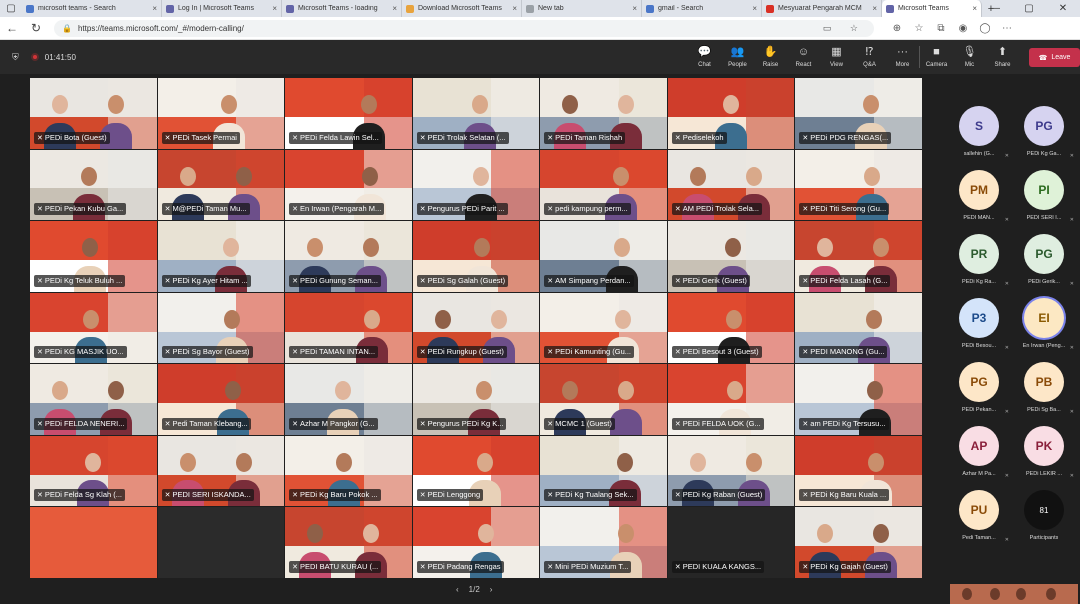 The height and width of the screenshot is (604, 1080). What do you see at coordinates (932, 8) in the screenshot?
I see `browser-tab: Microsoft Teams ×` at bounding box center [932, 8].